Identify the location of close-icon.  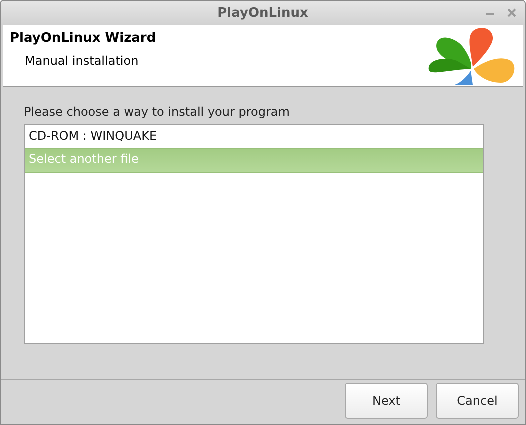
(512, 13).